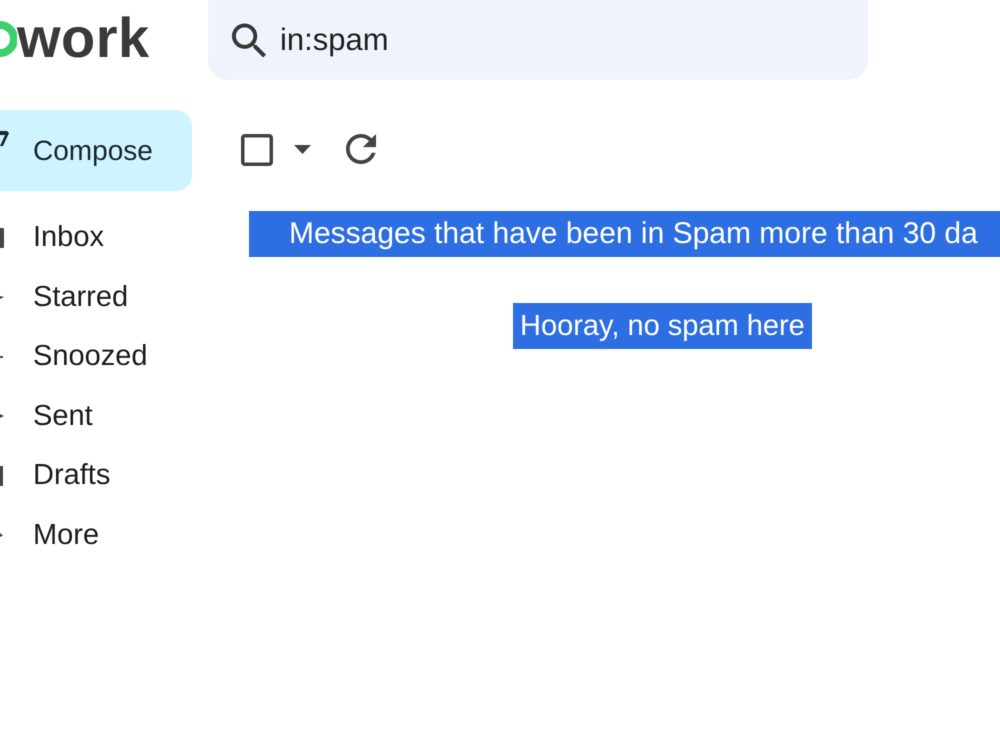 Image resolution: width=1000 pixels, height=750 pixels. Describe the element at coordinates (83, 38) in the screenshot. I see `logo-text: work` at that location.